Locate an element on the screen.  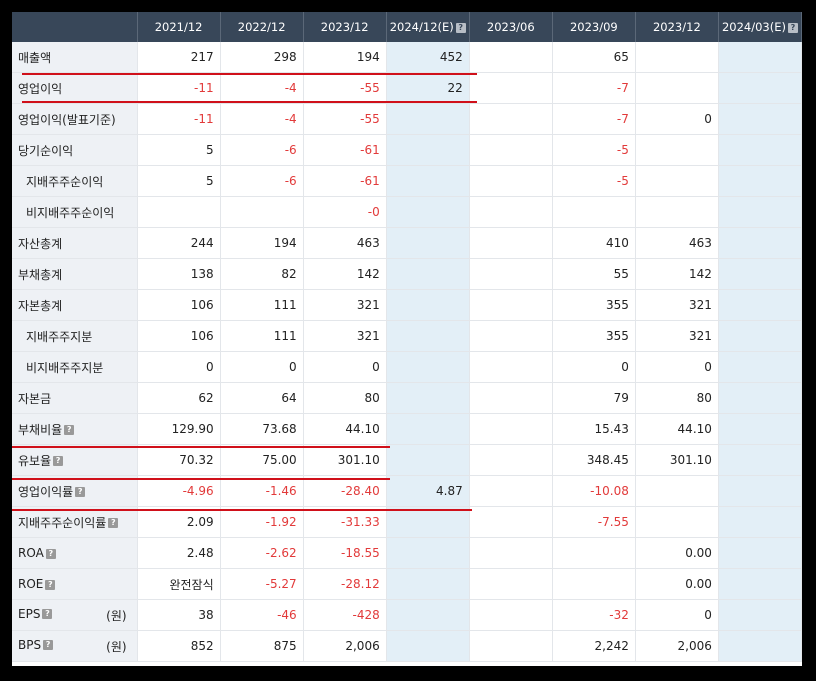
row-label: 영업이익률 is located at coordinates (46, 491).